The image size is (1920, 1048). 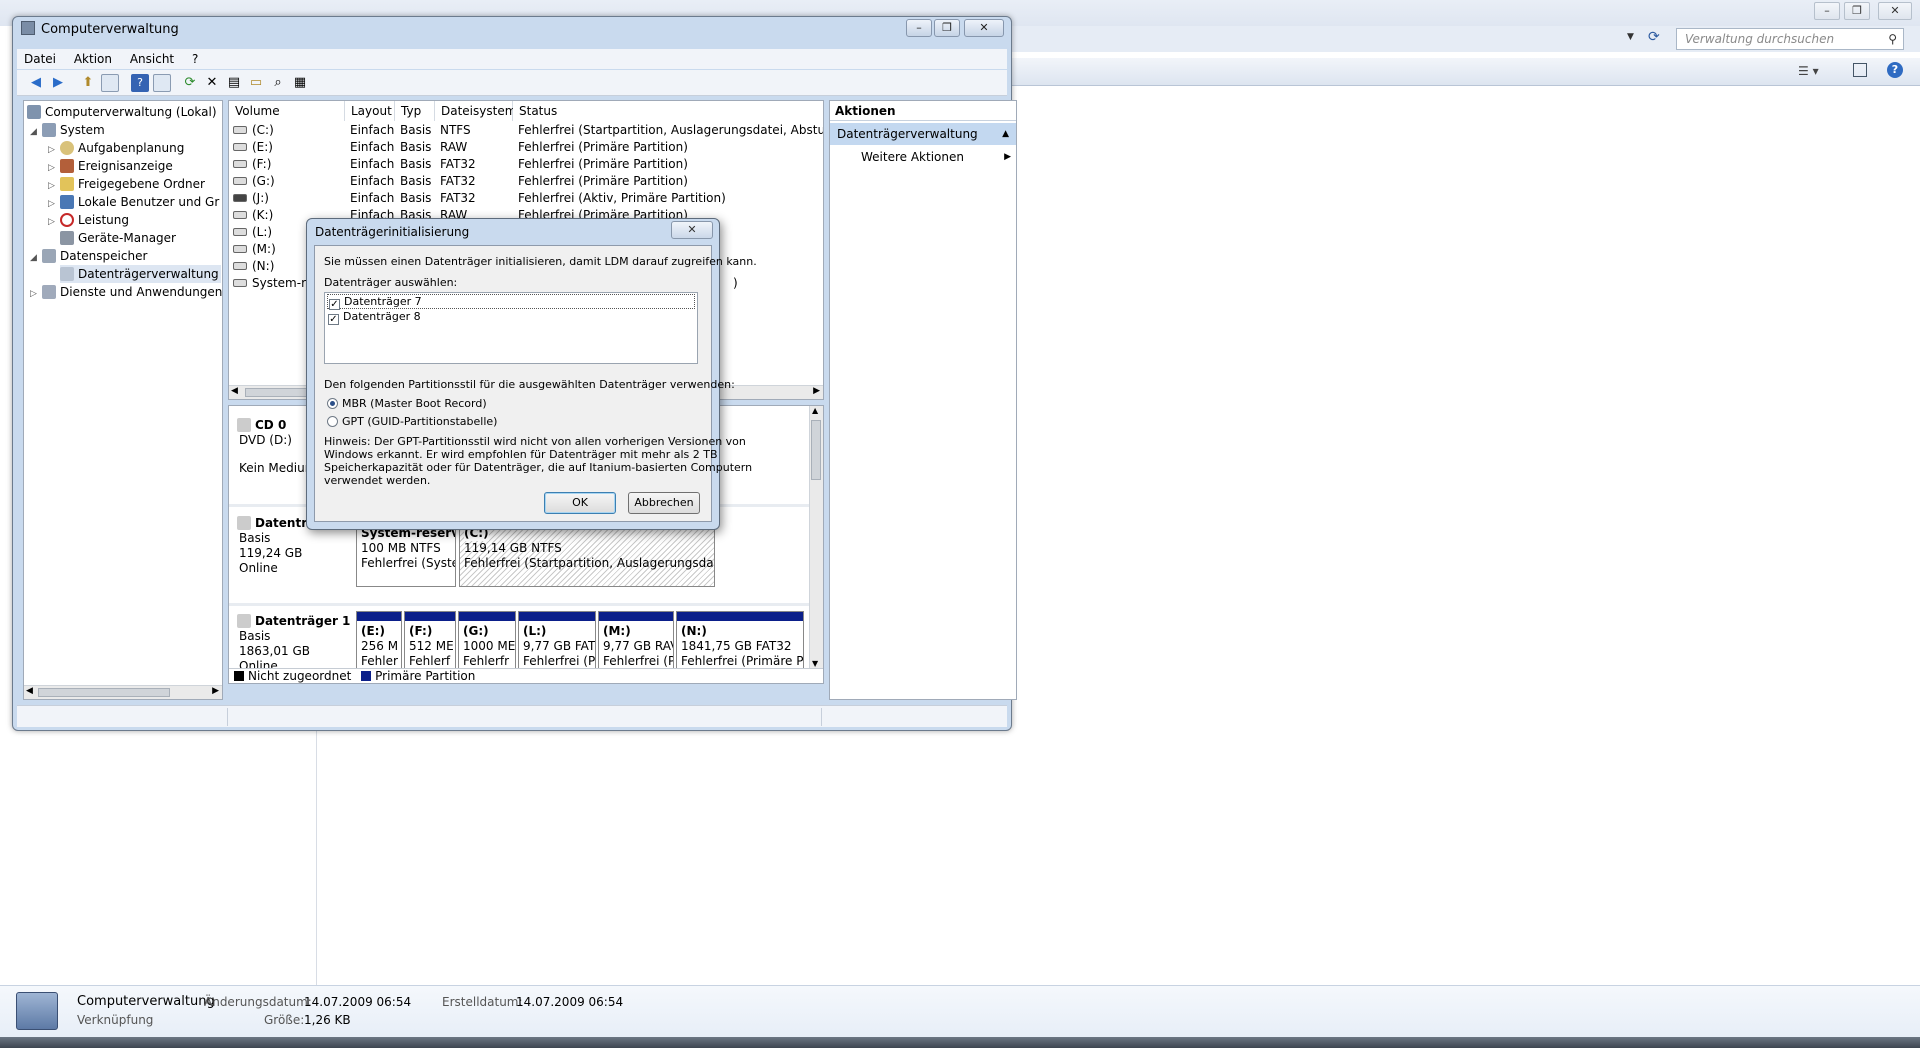 I want to click on tree-item-dienste: ▷ Dienste und Anwendungen, so click(x=126, y=293).